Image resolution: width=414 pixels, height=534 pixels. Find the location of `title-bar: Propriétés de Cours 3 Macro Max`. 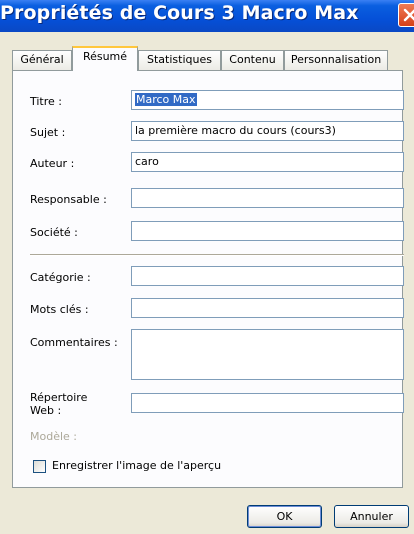

title-bar: Propriétés de Cours 3 Macro Max is located at coordinates (207, 16).